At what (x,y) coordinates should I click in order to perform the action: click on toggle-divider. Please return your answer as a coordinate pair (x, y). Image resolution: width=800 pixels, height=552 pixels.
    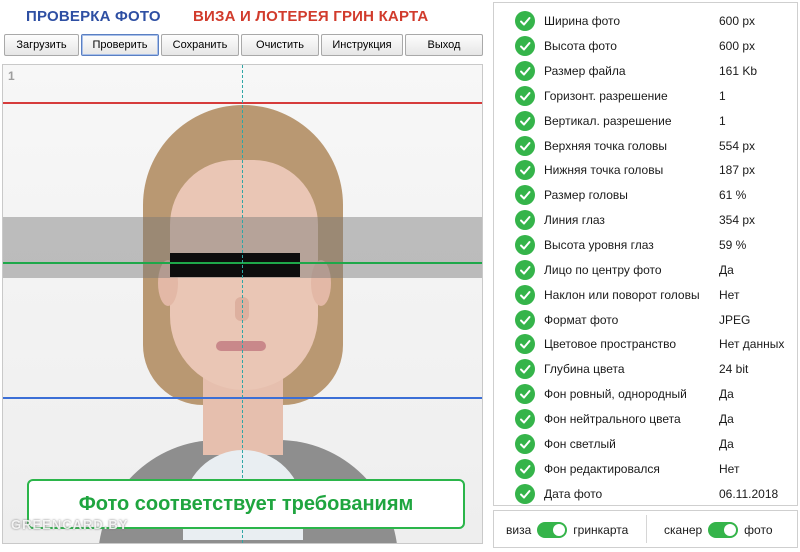
    Looking at the image, I should click on (646, 529).